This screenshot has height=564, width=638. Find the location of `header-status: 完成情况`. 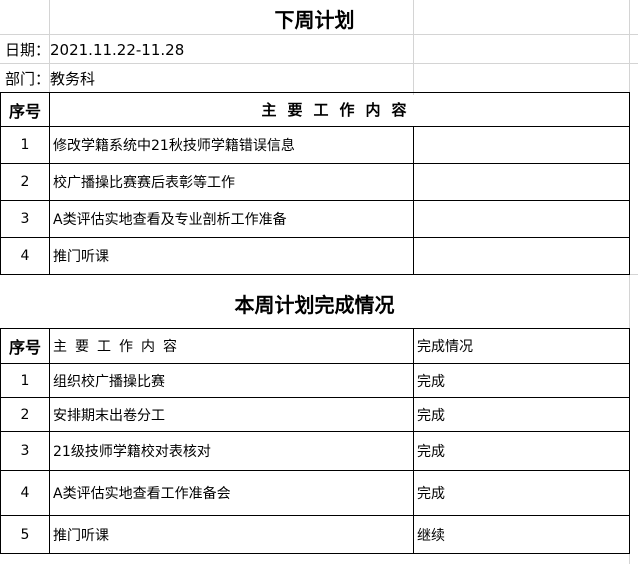

header-status: 完成情况 is located at coordinates (521, 346).